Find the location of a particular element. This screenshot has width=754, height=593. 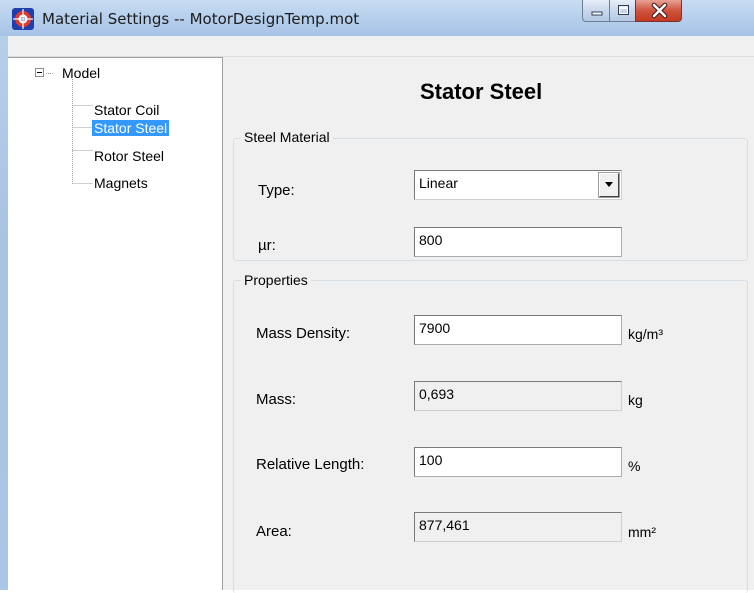

mass-density-unit: kg/m³ is located at coordinates (645, 334).